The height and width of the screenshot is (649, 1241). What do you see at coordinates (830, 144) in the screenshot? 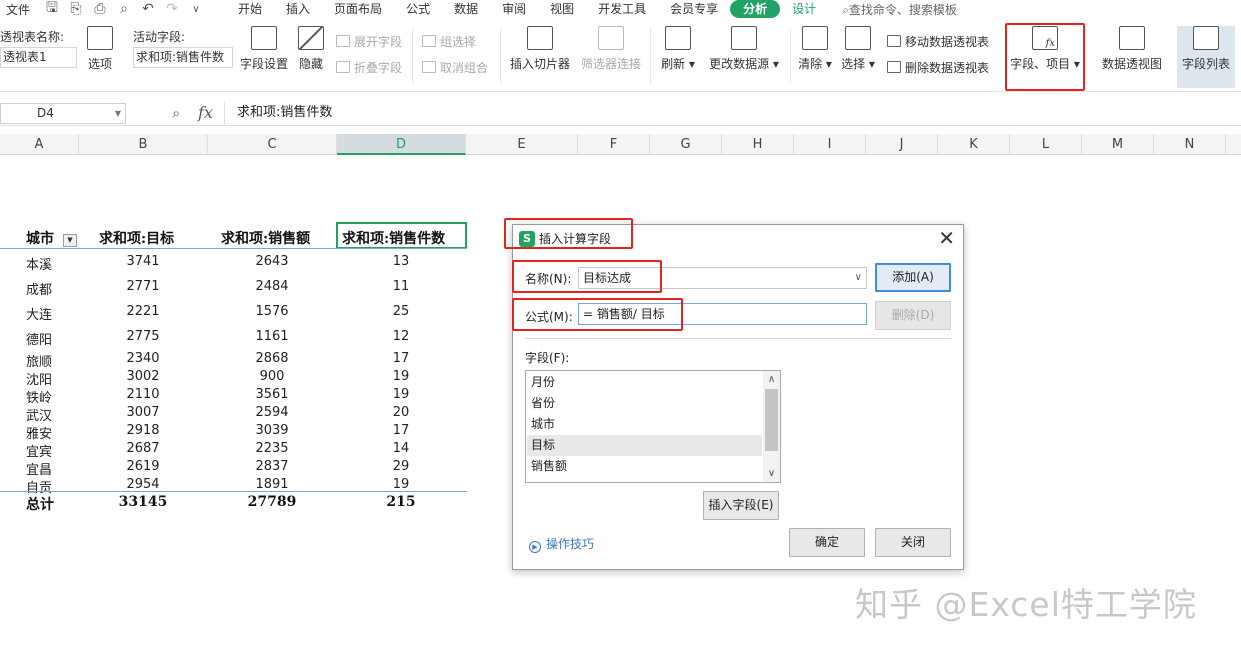
I see `column-header: I` at bounding box center [830, 144].